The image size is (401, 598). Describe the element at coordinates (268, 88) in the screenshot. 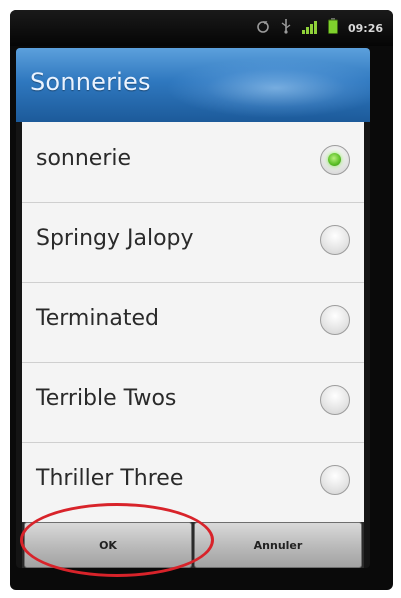

I see `header-glow` at that location.